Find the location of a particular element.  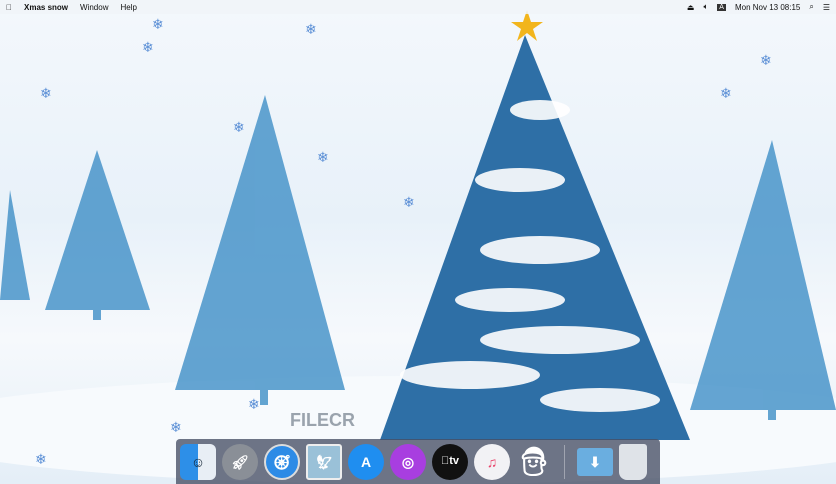

dock: ☺ 🚀︎ 🧭︎ 🦅︎ A ◎ tv ♫ 🎅︎ ⬇ is located at coordinates (418, 461).